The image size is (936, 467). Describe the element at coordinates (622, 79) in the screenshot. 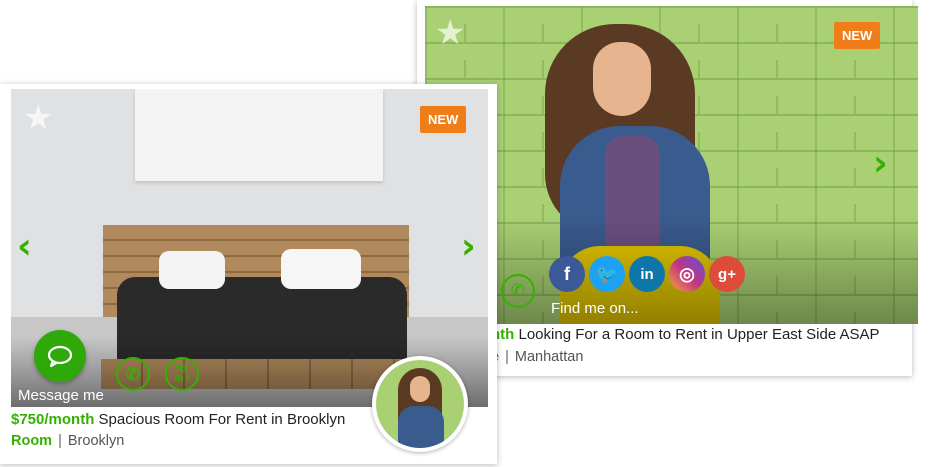

I see `person-face` at that location.